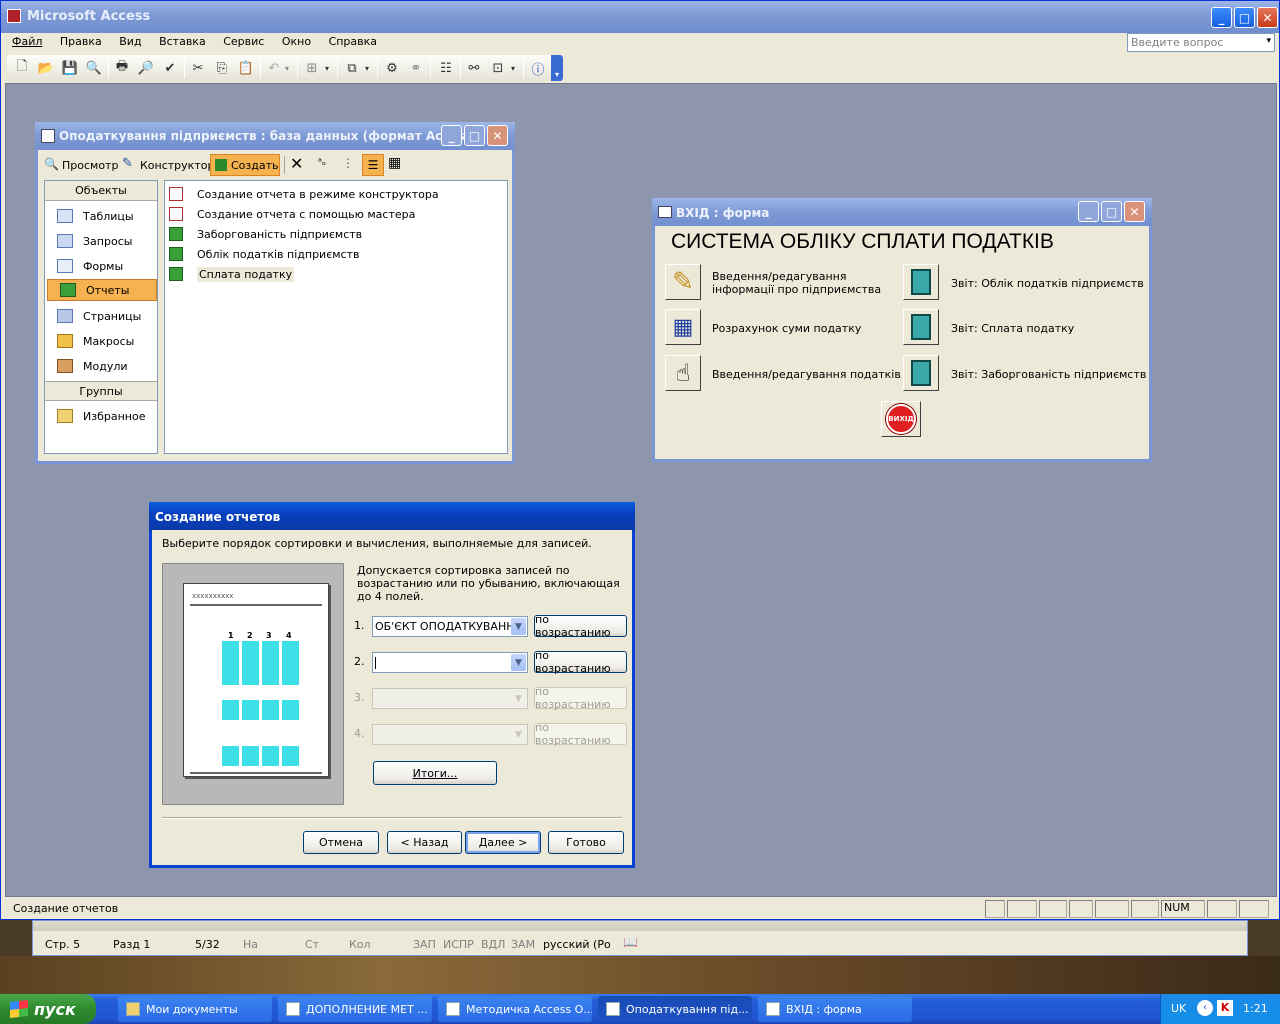  What do you see at coordinates (127, 163) in the screenshot?
I see `design-icon: ✎` at bounding box center [127, 163].